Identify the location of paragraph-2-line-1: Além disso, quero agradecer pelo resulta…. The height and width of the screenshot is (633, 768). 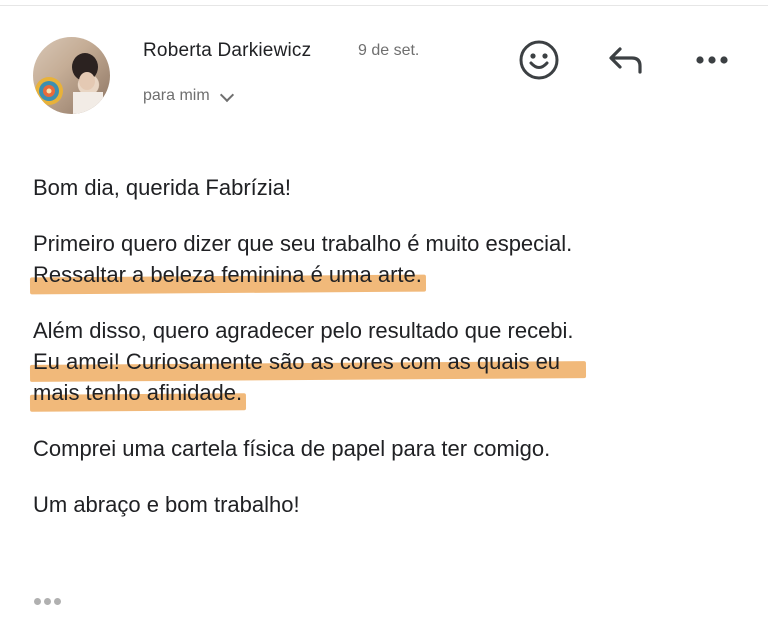
(303, 330).